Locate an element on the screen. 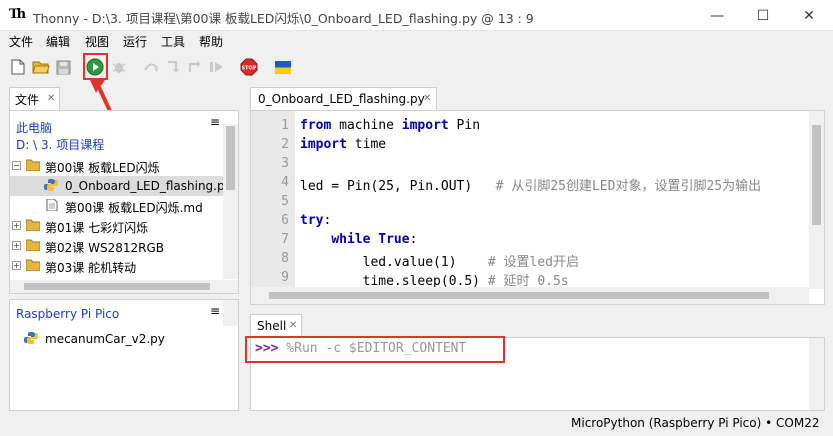  tab-files-label: 文件 is located at coordinates (27, 100).